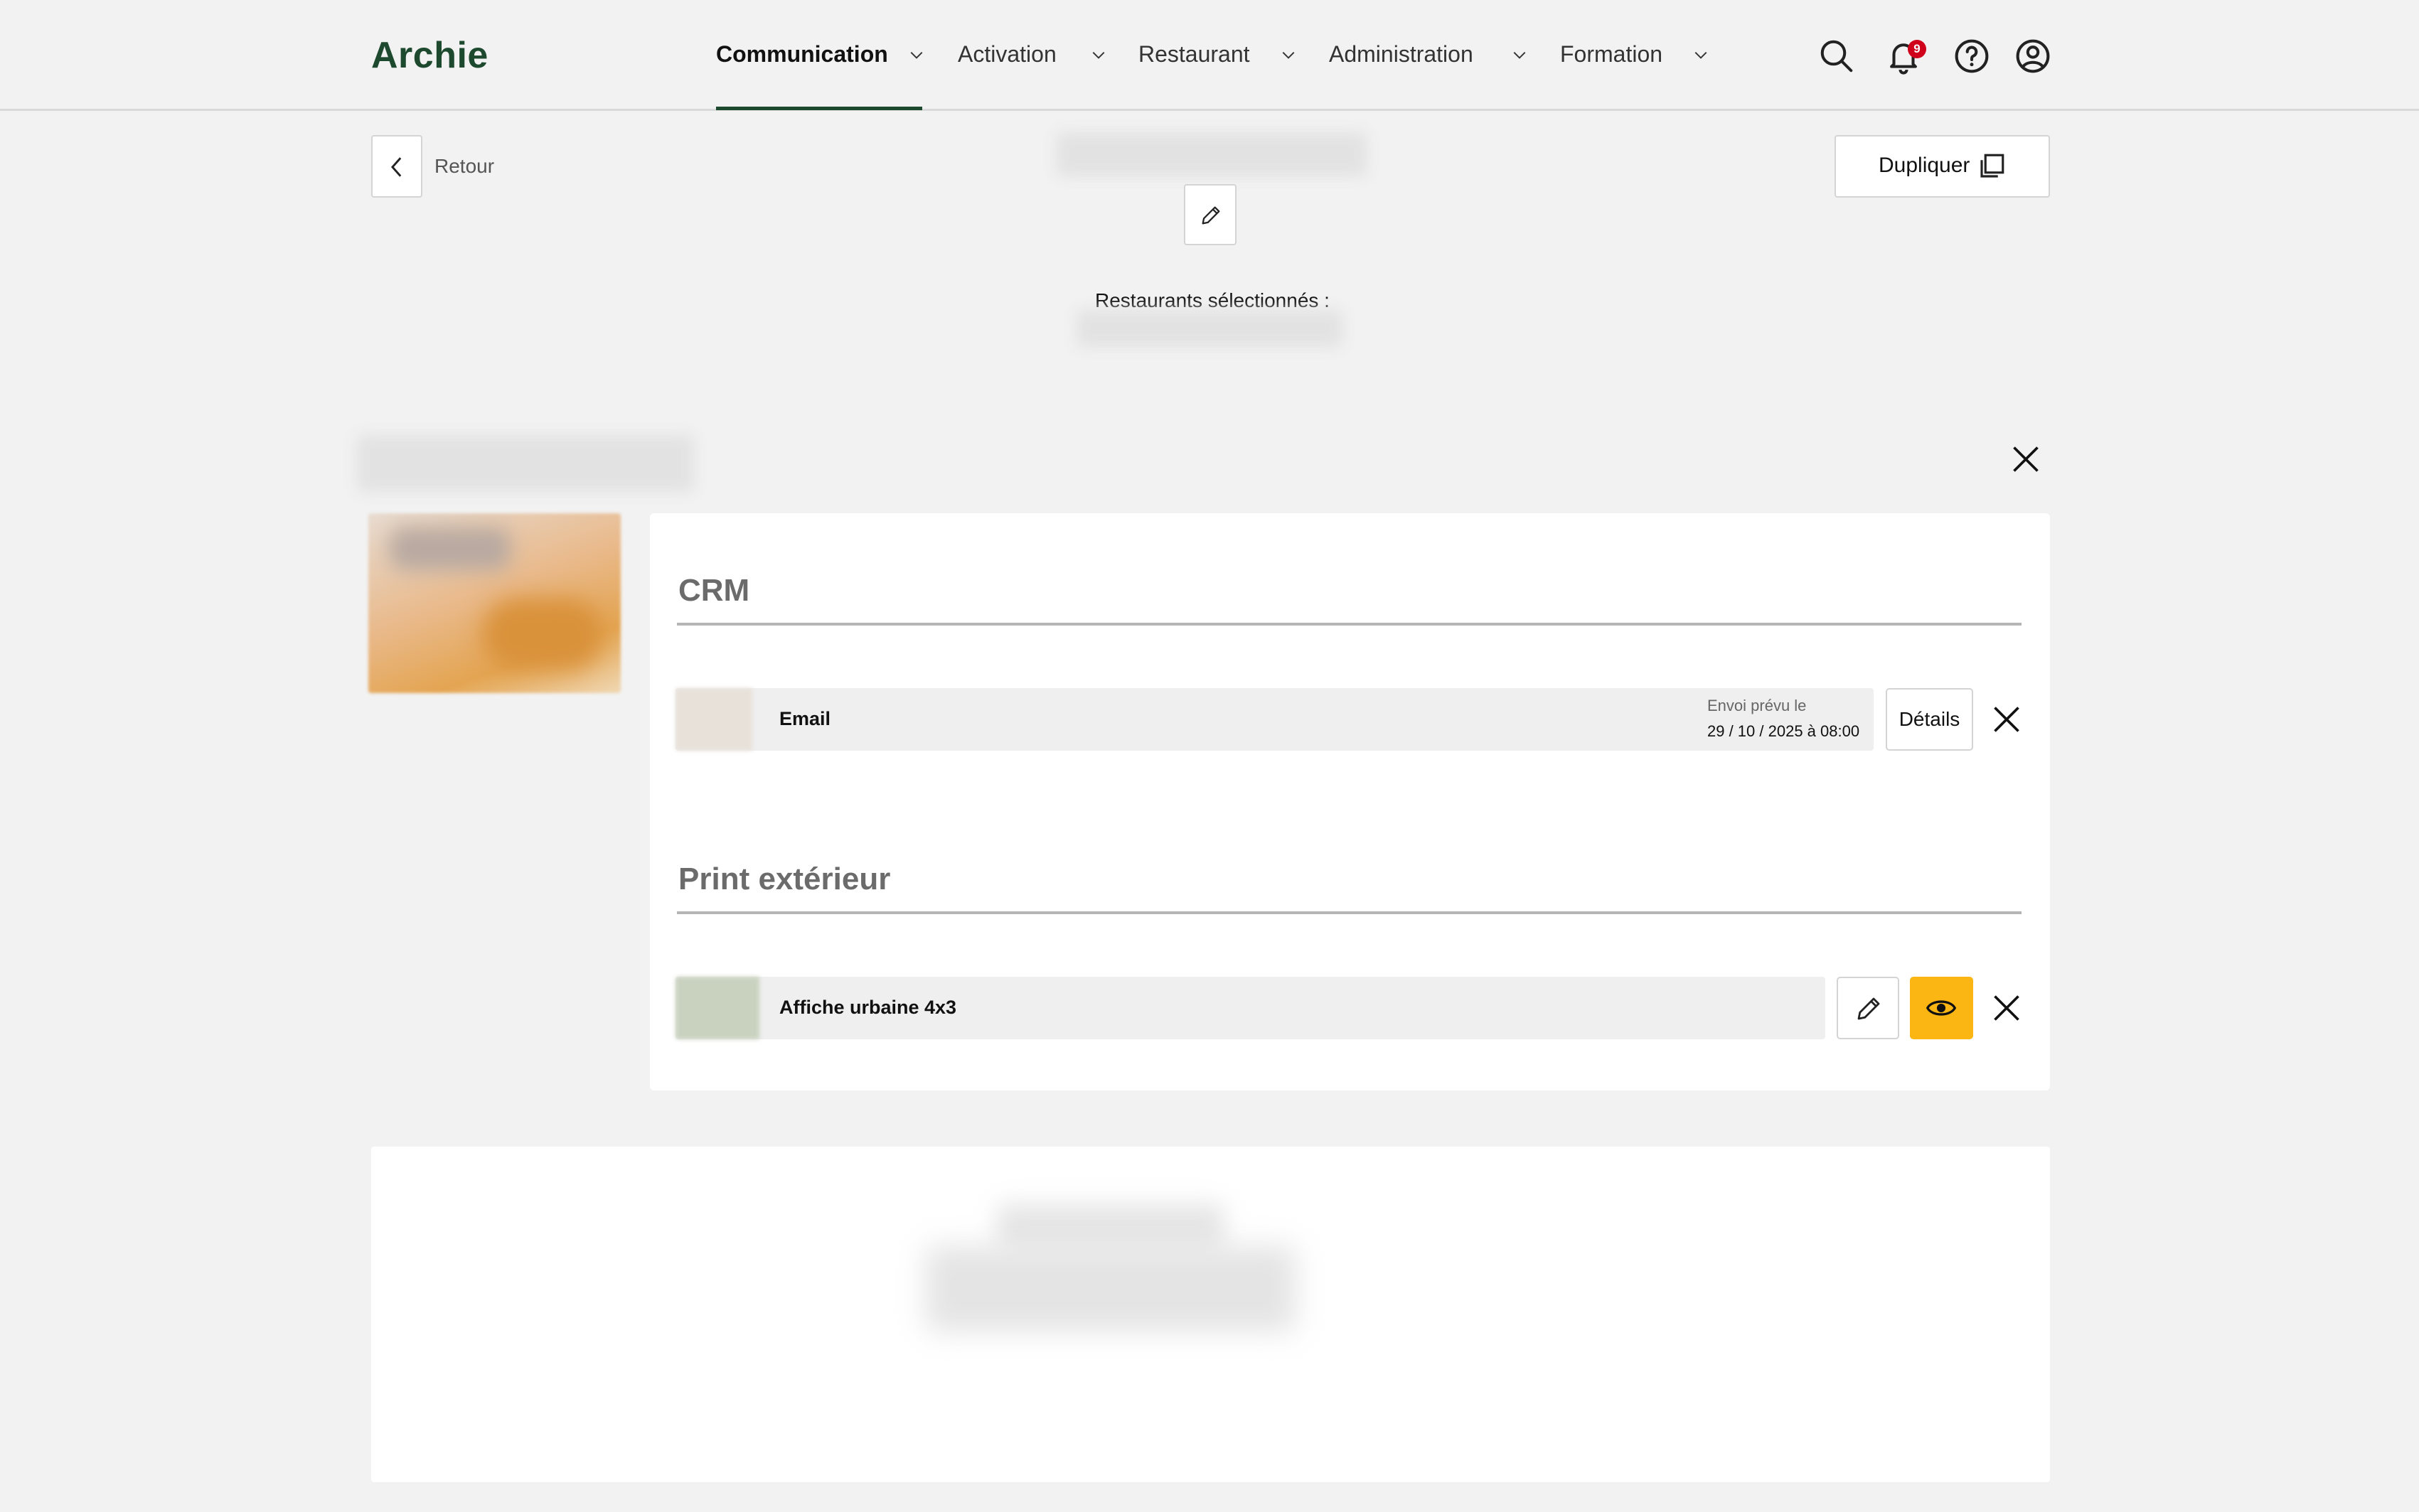  I want to click on support-label: Affiche urbaine 4x3, so click(868, 1007).